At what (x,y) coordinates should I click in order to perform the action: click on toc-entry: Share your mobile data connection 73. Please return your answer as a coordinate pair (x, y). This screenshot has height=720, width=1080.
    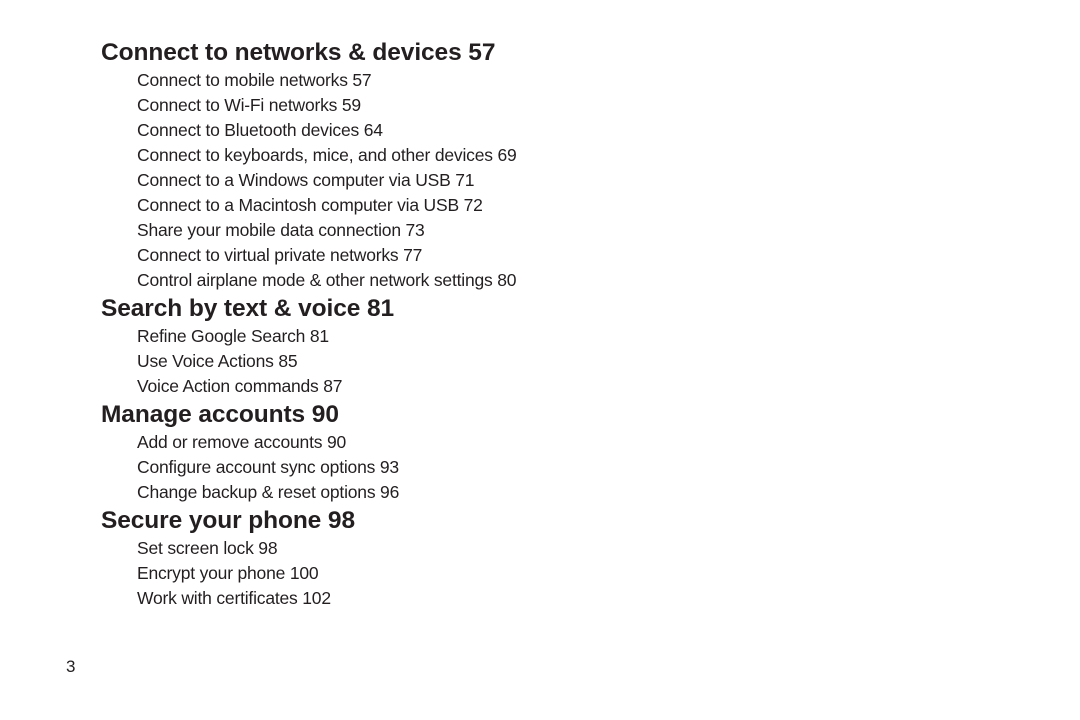
    Looking at the image, I should click on (327, 230).